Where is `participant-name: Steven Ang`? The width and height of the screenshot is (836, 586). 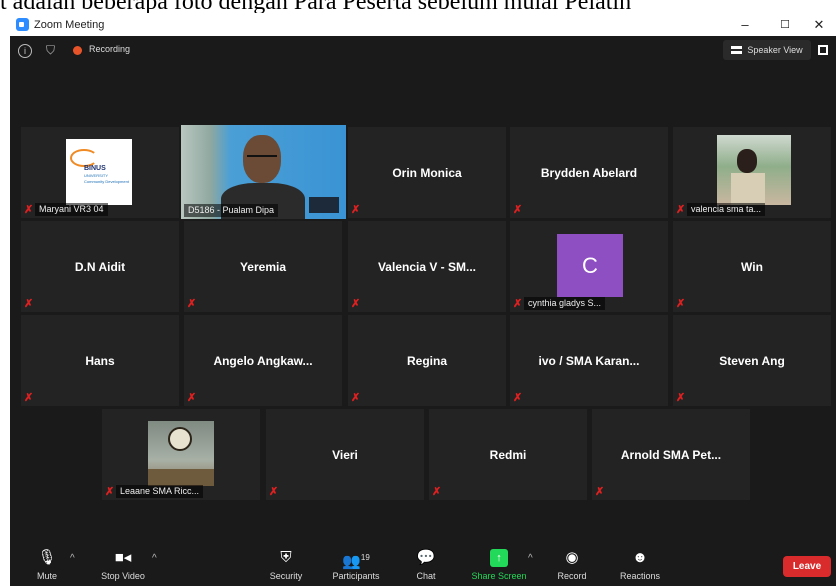 participant-name: Steven Ang is located at coordinates (752, 360).